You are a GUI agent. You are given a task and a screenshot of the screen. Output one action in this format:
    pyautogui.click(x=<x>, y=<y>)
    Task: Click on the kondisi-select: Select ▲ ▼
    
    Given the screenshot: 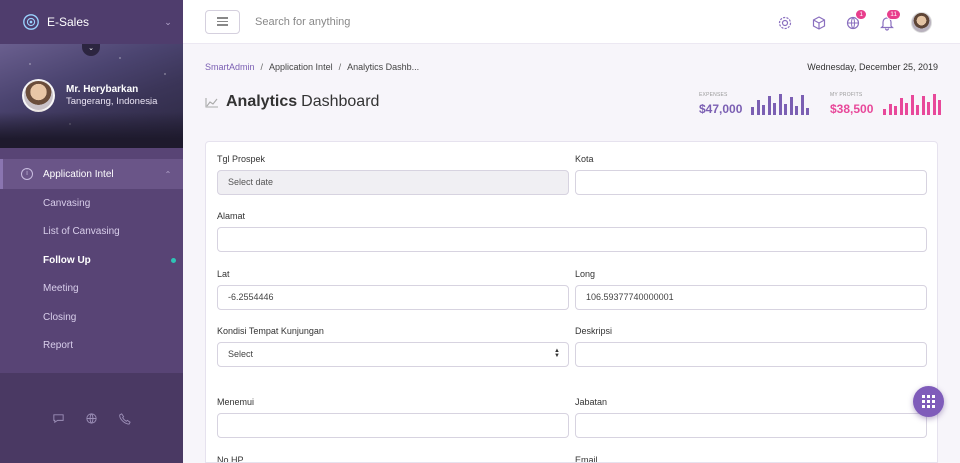 What is the action you would take?
    pyautogui.click(x=393, y=354)
    